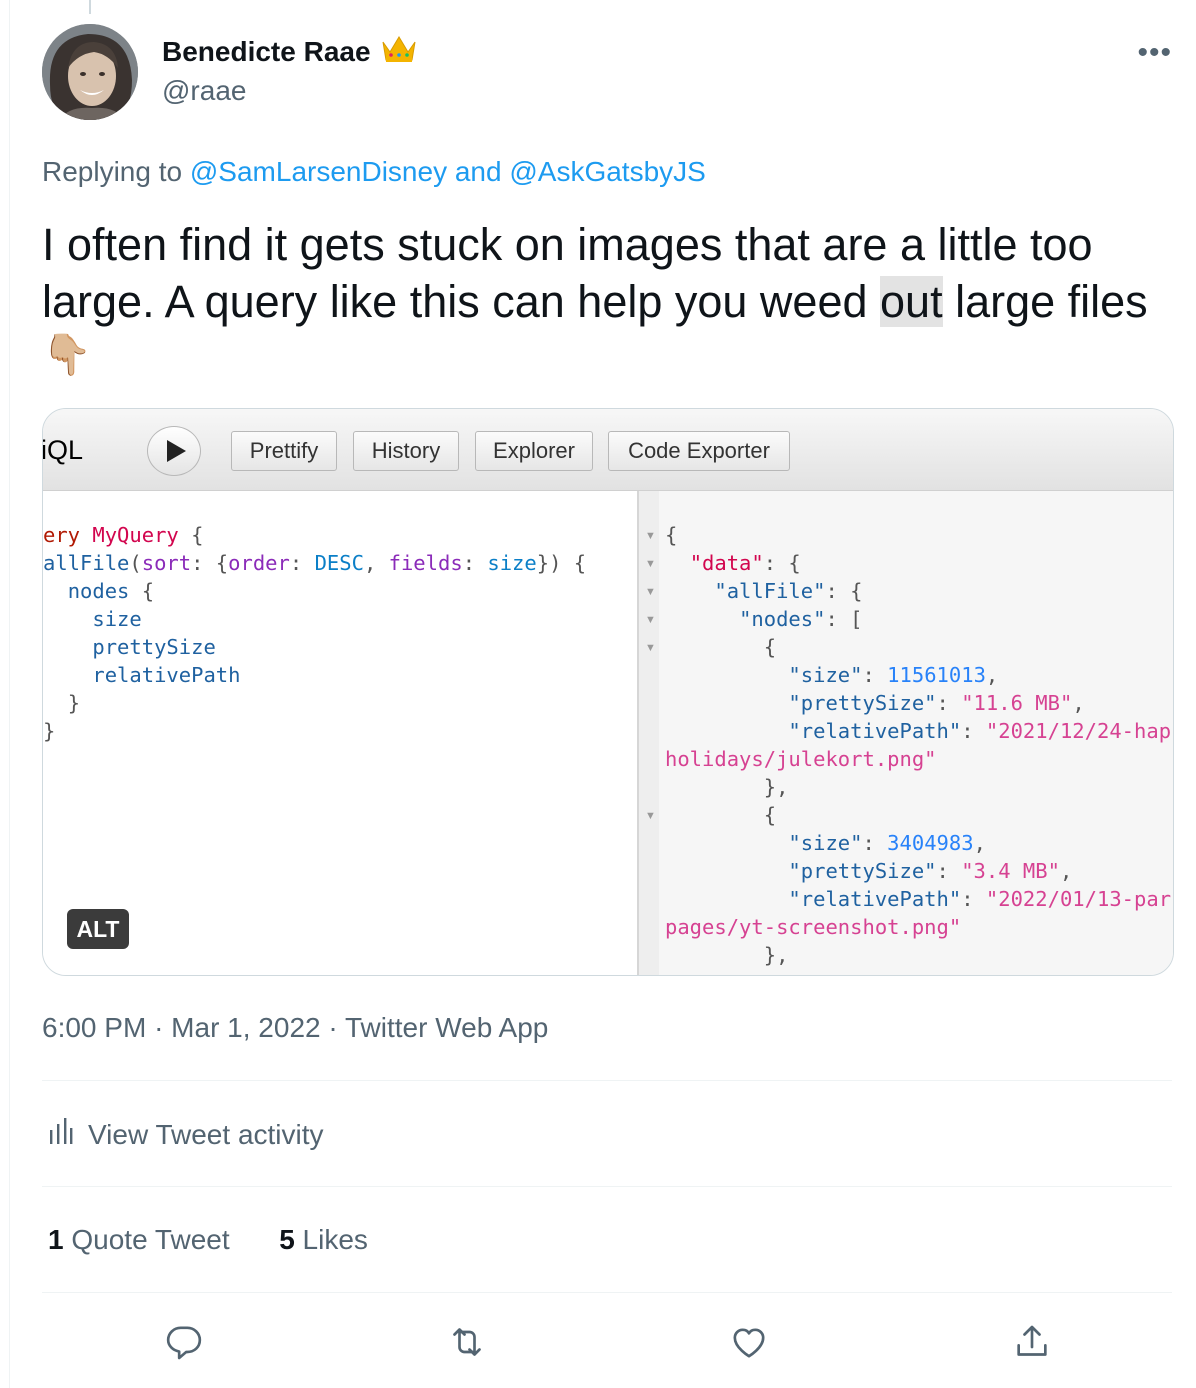 This screenshot has height=1388, width=1196. I want to click on code-token: relativePath, so click(166, 675).